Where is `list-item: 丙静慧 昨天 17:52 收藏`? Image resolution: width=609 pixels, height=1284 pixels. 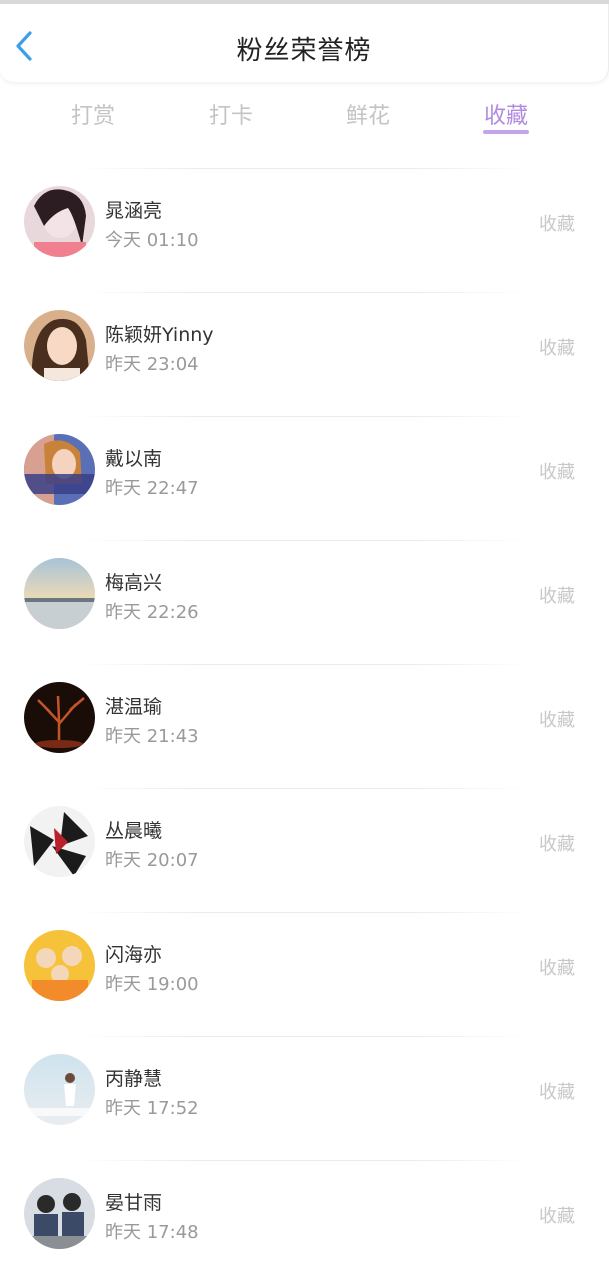 list-item: 丙静慧 昨天 17:52 收藏 is located at coordinates (304, 1098).